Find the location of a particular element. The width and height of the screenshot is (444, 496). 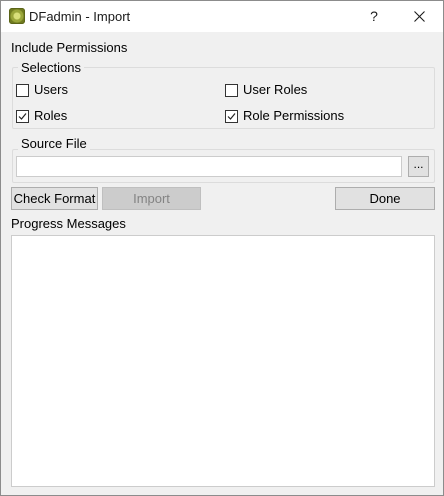

selections-group-title: Selections is located at coordinates (51, 67).